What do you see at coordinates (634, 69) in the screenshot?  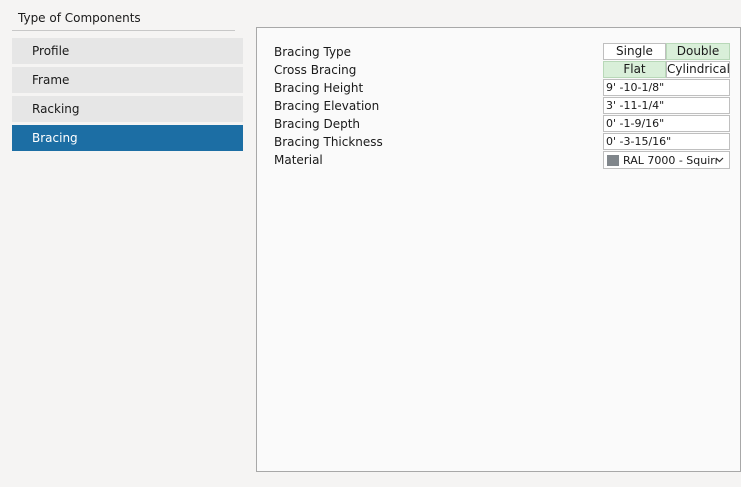 I see `cross-bracing-flat-button: Flat` at bounding box center [634, 69].